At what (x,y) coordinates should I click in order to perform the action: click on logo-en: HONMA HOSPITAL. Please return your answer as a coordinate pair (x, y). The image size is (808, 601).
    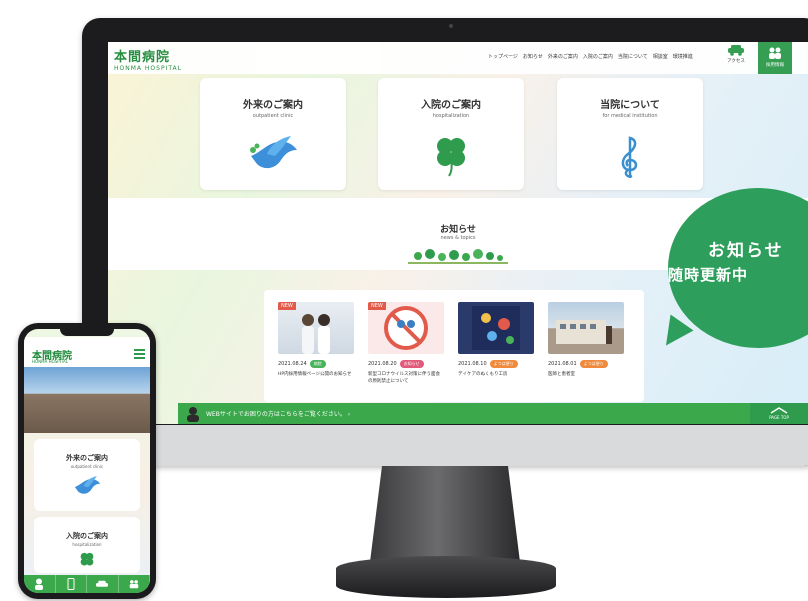
    Looking at the image, I should click on (148, 68).